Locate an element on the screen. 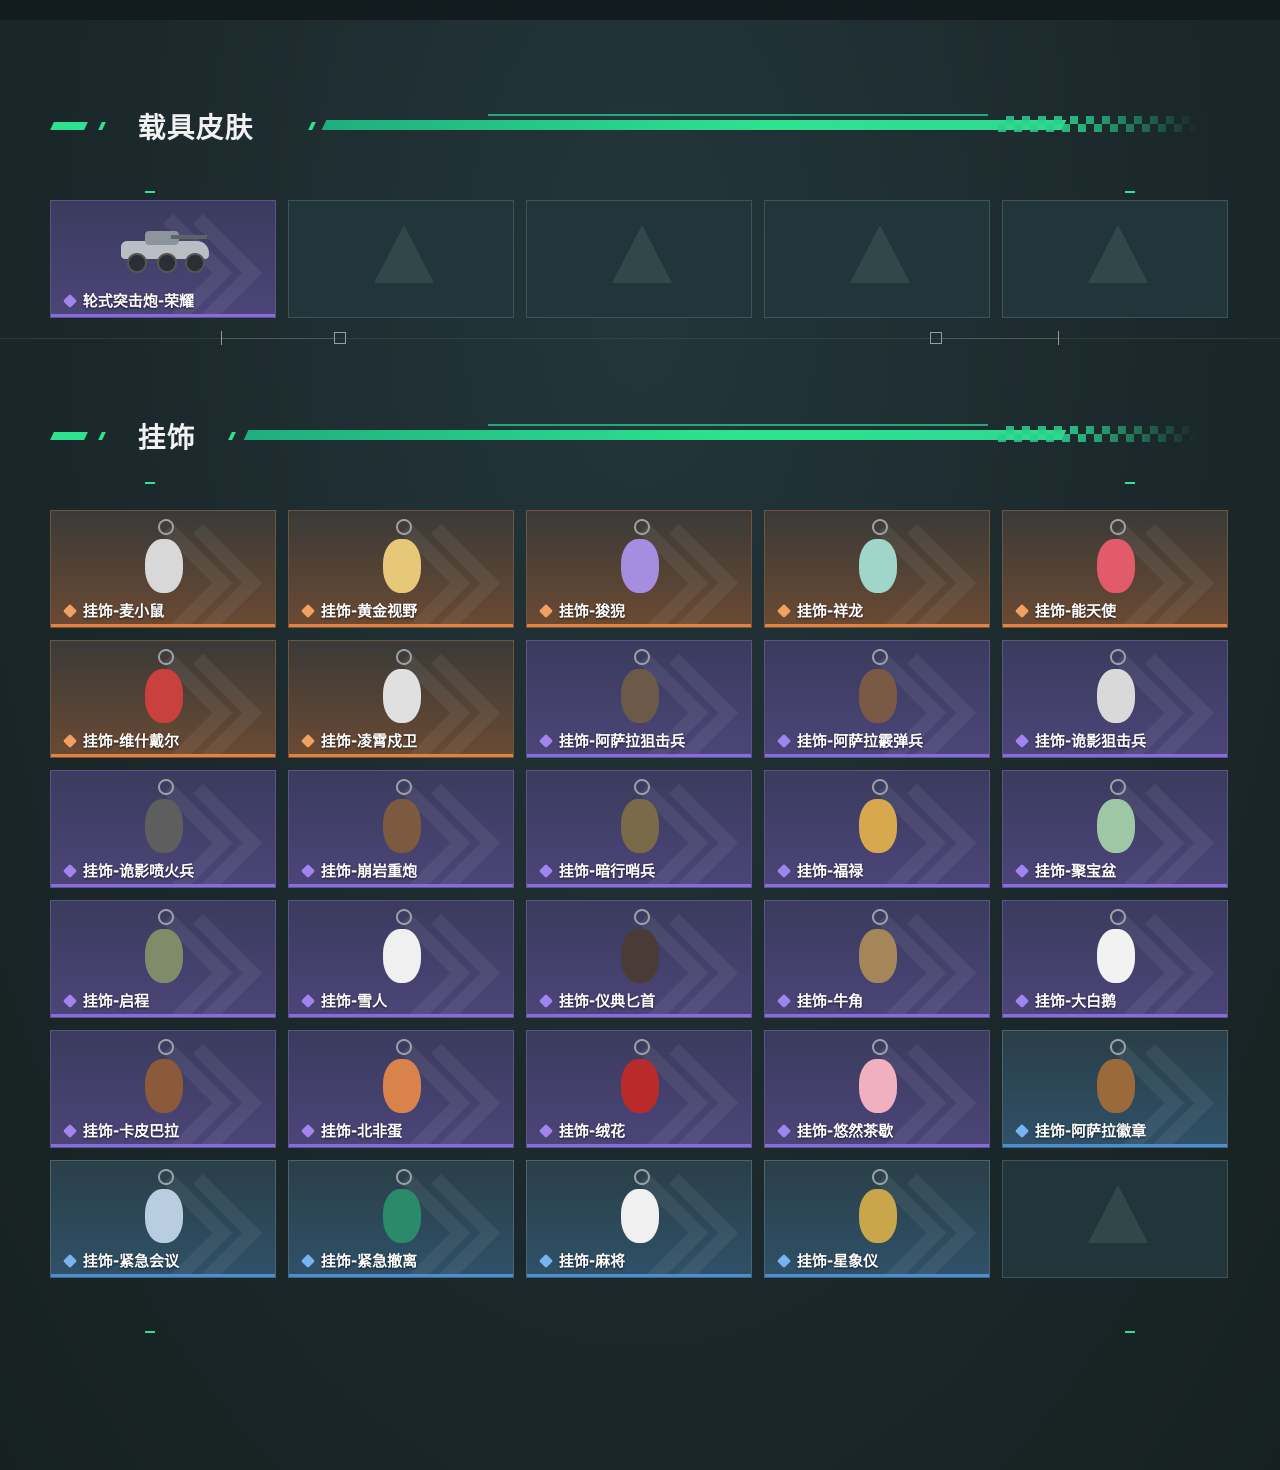 The height and width of the screenshot is (1470, 1280). item-card: 挂饰-绒花 is located at coordinates (639, 1089).